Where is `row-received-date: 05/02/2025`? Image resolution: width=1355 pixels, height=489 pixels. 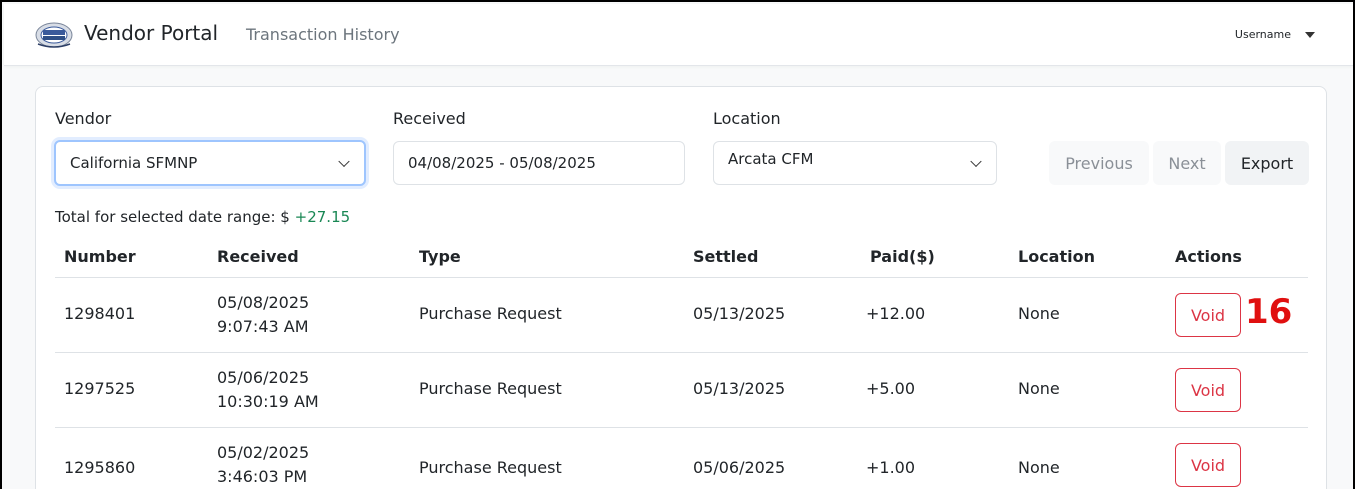 row-received-date: 05/02/2025 is located at coordinates (263, 452).